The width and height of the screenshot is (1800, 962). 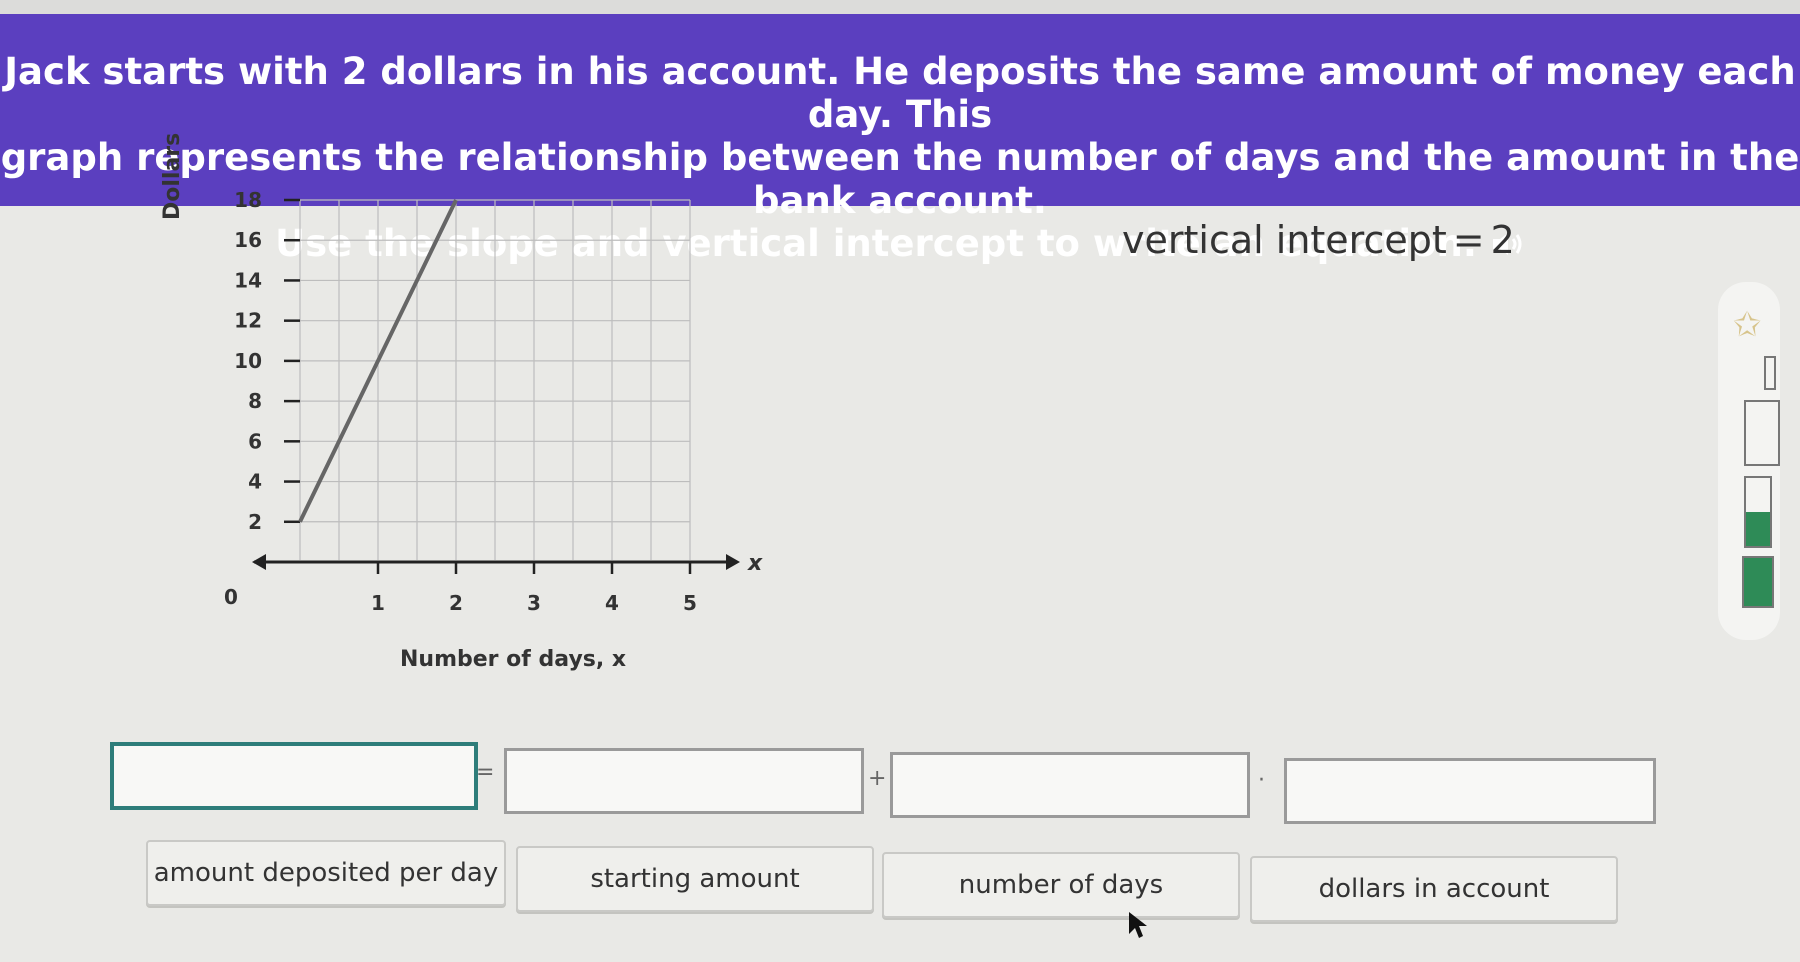 I want to click on origin-label: 0, so click(x=231, y=597).